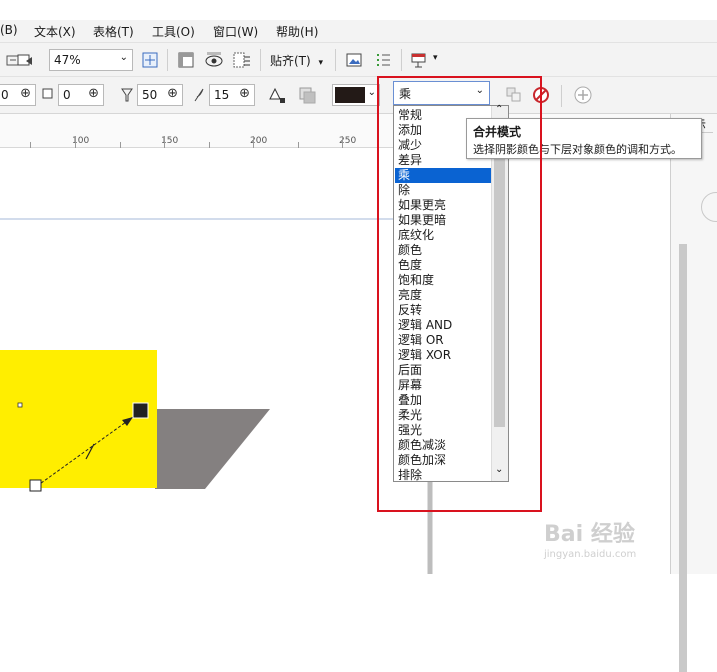  What do you see at coordinates (140, 410) in the screenshot?
I see `shadow-end-handle` at bounding box center [140, 410].